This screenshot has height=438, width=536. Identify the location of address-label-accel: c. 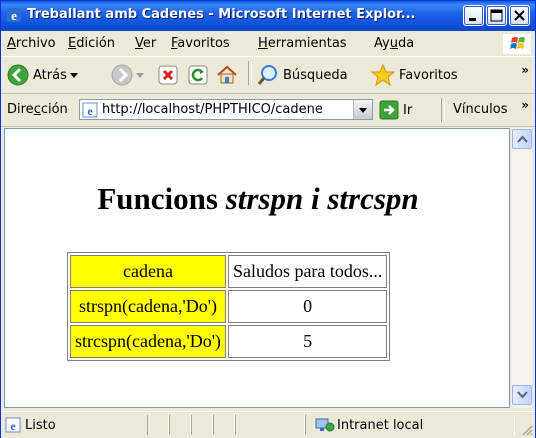
(37, 109).